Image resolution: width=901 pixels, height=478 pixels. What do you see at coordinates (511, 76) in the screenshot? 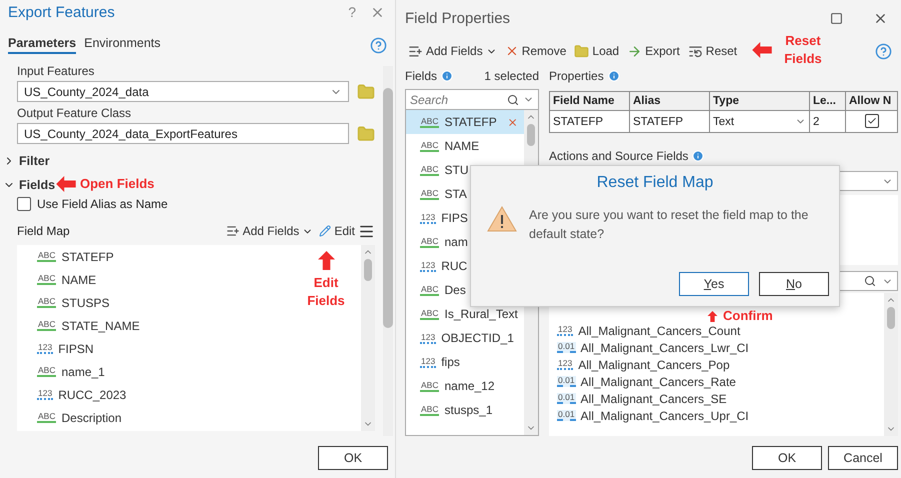
I see `selection-count: 1 selected` at bounding box center [511, 76].